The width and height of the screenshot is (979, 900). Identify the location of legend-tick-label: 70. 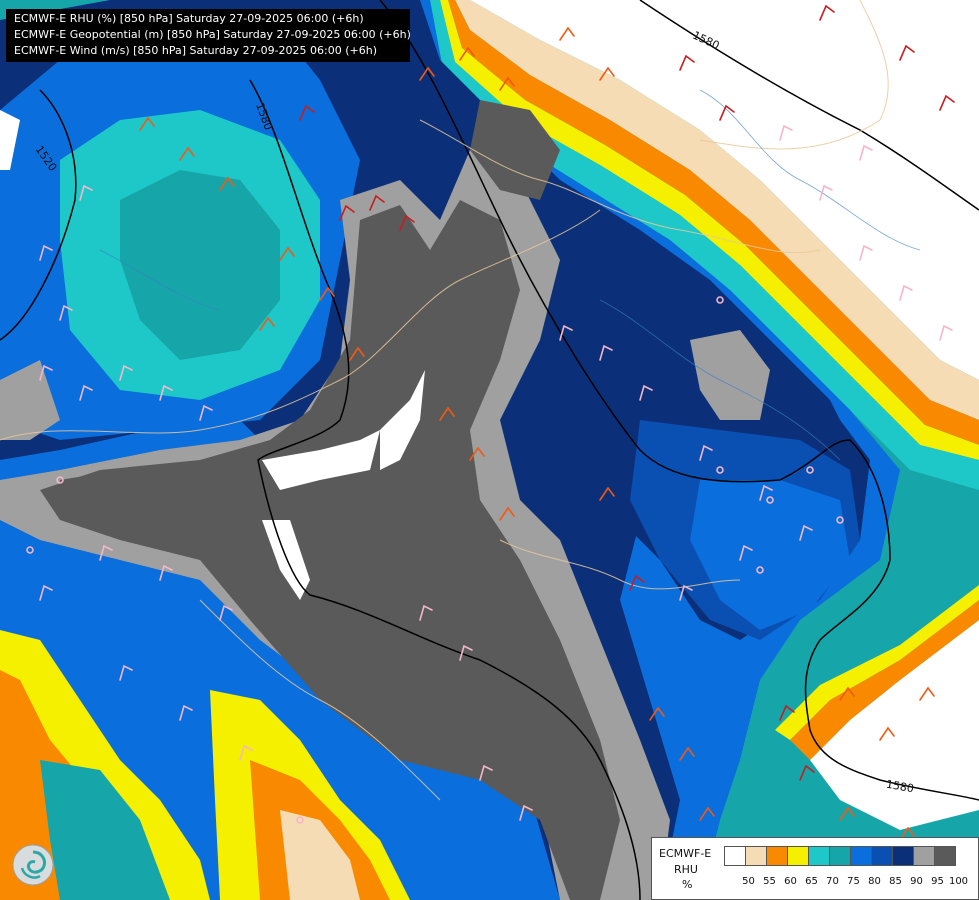
(832, 881).